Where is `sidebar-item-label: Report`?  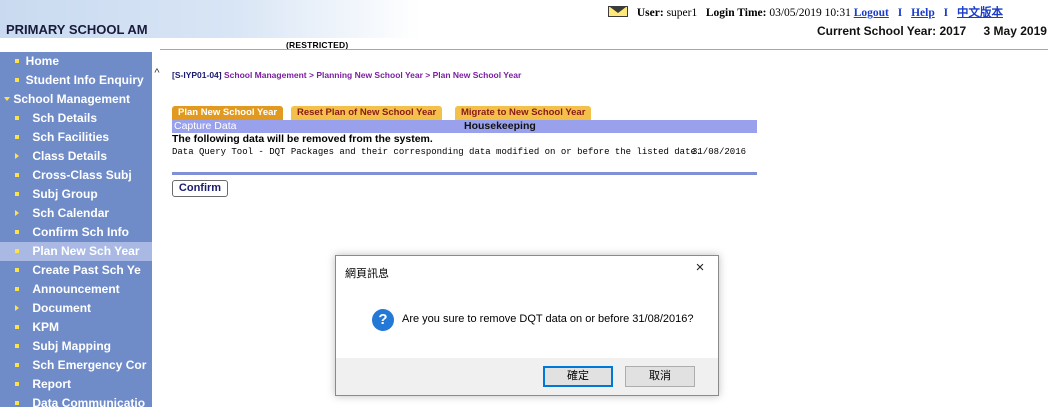 sidebar-item-label: Report is located at coordinates (52, 384).